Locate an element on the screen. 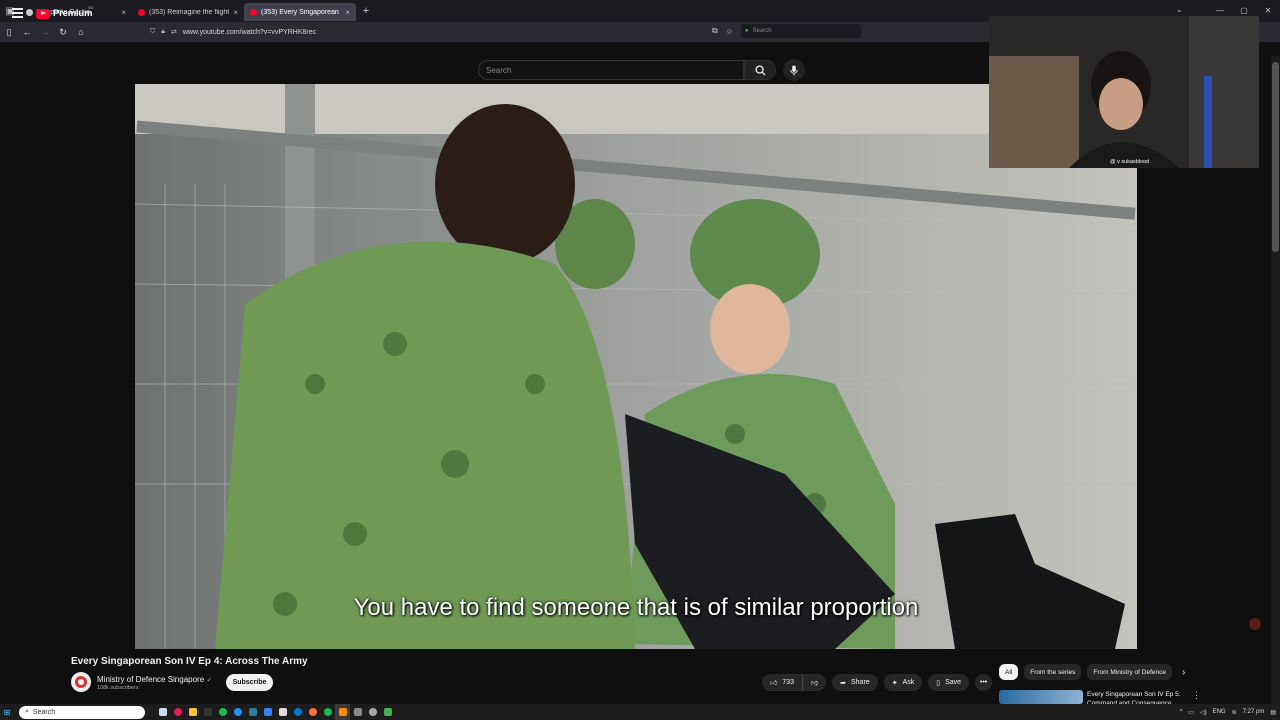 The height and width of the screenshot is (720, 1280). ask-button: ✦ Ask is located at coordinates (903, 682).